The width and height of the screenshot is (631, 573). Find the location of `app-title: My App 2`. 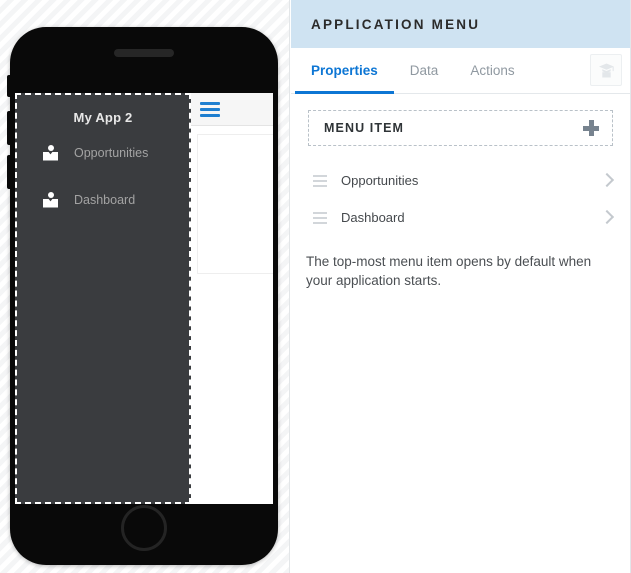

app-title: My App 2 is located at coordinates (103, 117).